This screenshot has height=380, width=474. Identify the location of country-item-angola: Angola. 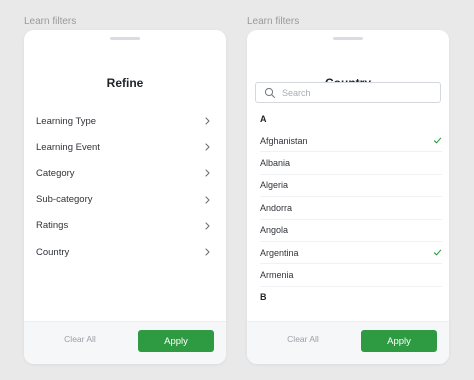
(351, 231).